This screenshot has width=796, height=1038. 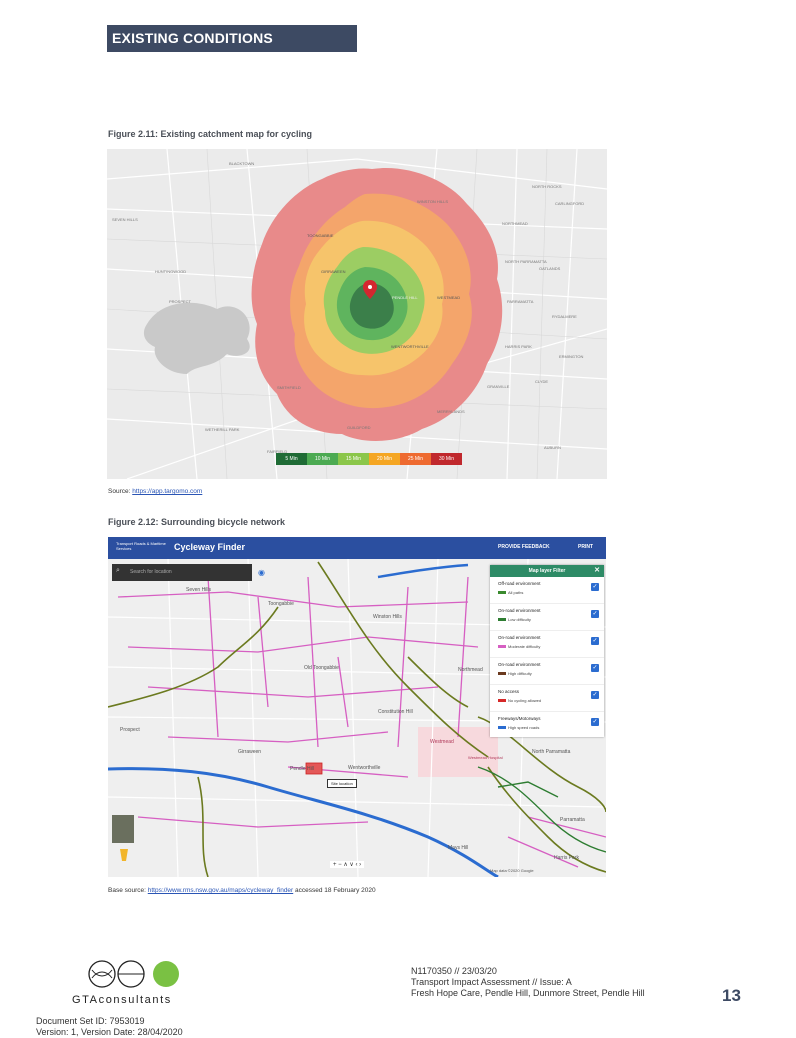 What do you see at coordinates (547, 186) in the screenshot?
I see `map-label: NORTH ROCKS` at bounding box center [547, 186].